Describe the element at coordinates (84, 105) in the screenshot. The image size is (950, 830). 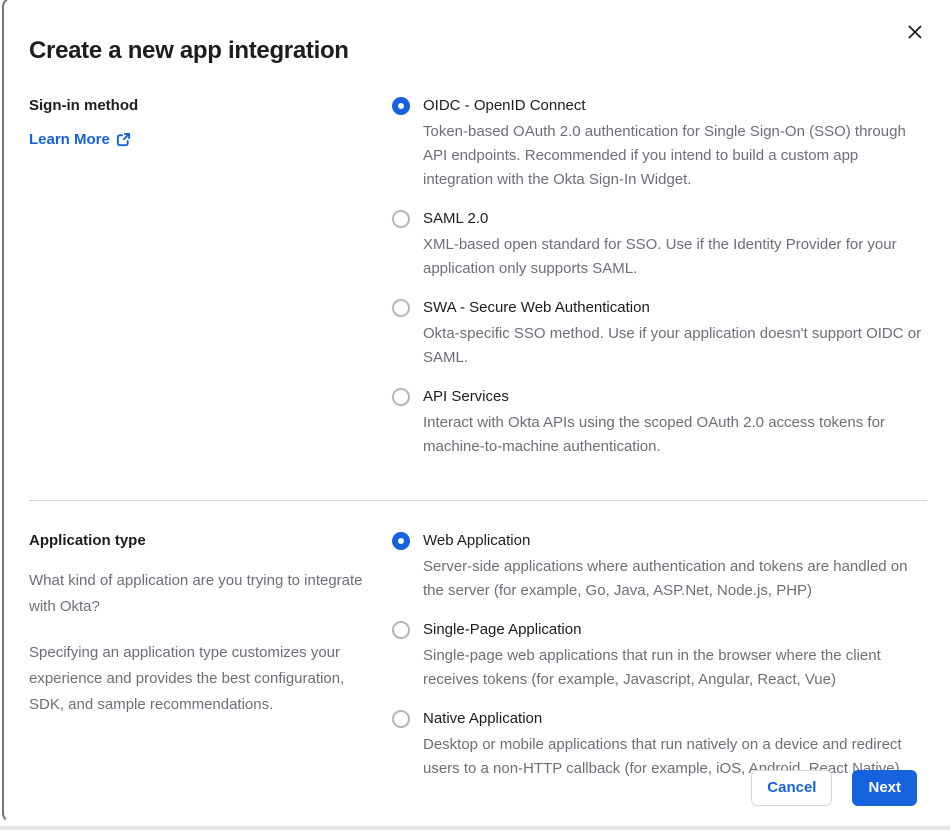
I see `signin-method-heading: Sign-in method` at that location.